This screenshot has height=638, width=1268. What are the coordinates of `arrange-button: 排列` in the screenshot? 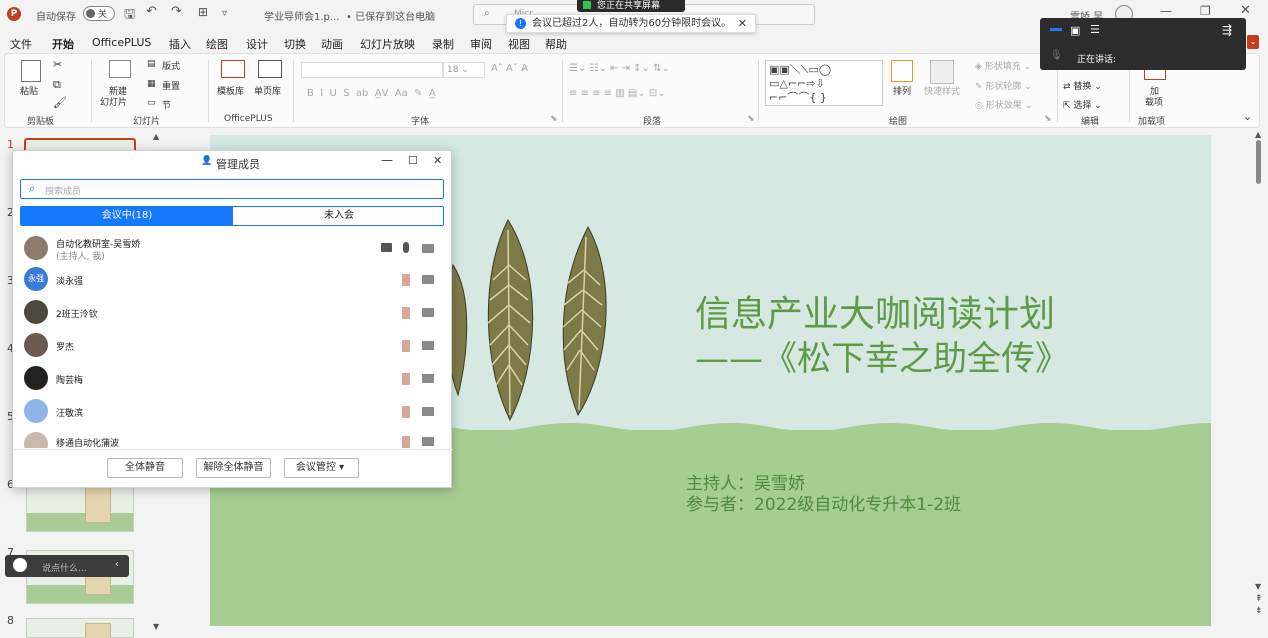 It's located at (902, 90).